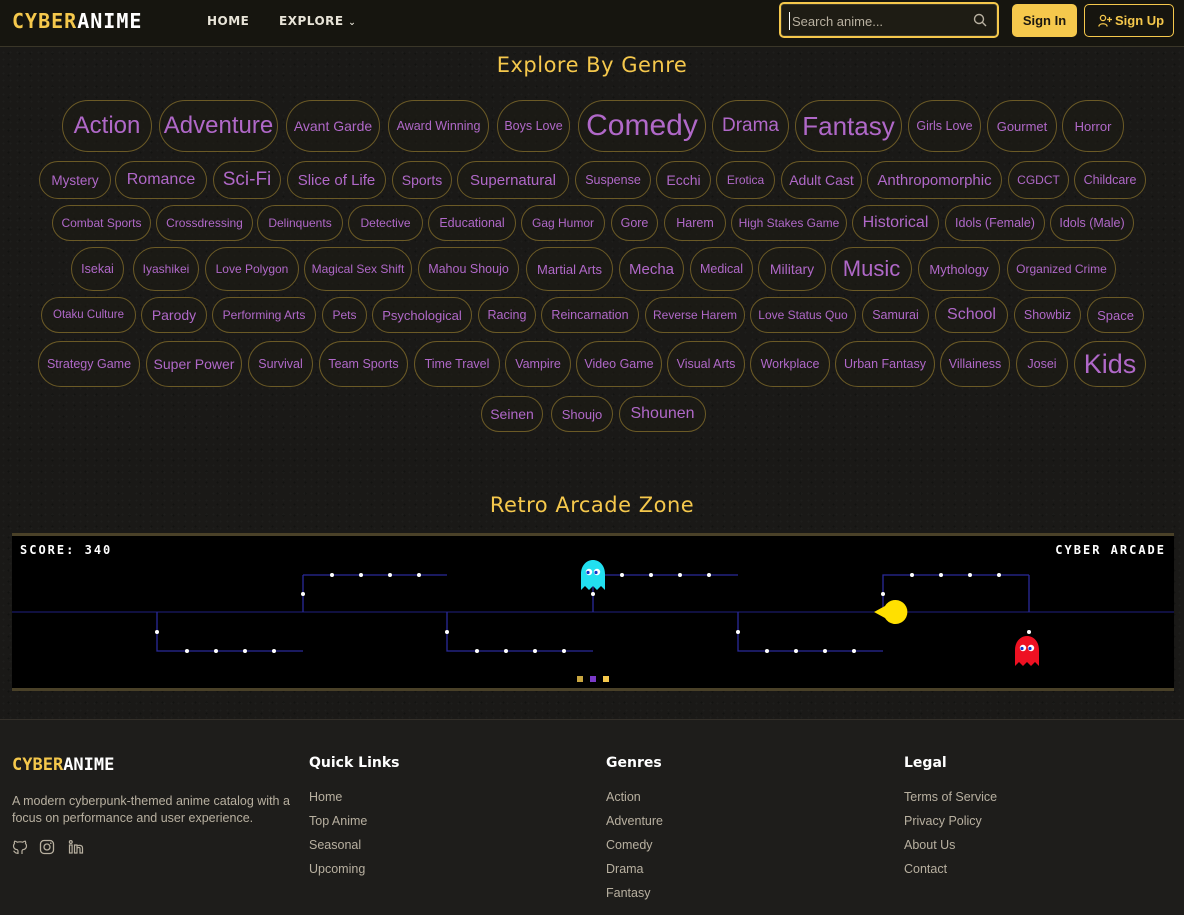 This screenshot has height=915, width=1184. I want to click on genre-pill: Magical Sex Shift, so click(358, 269).